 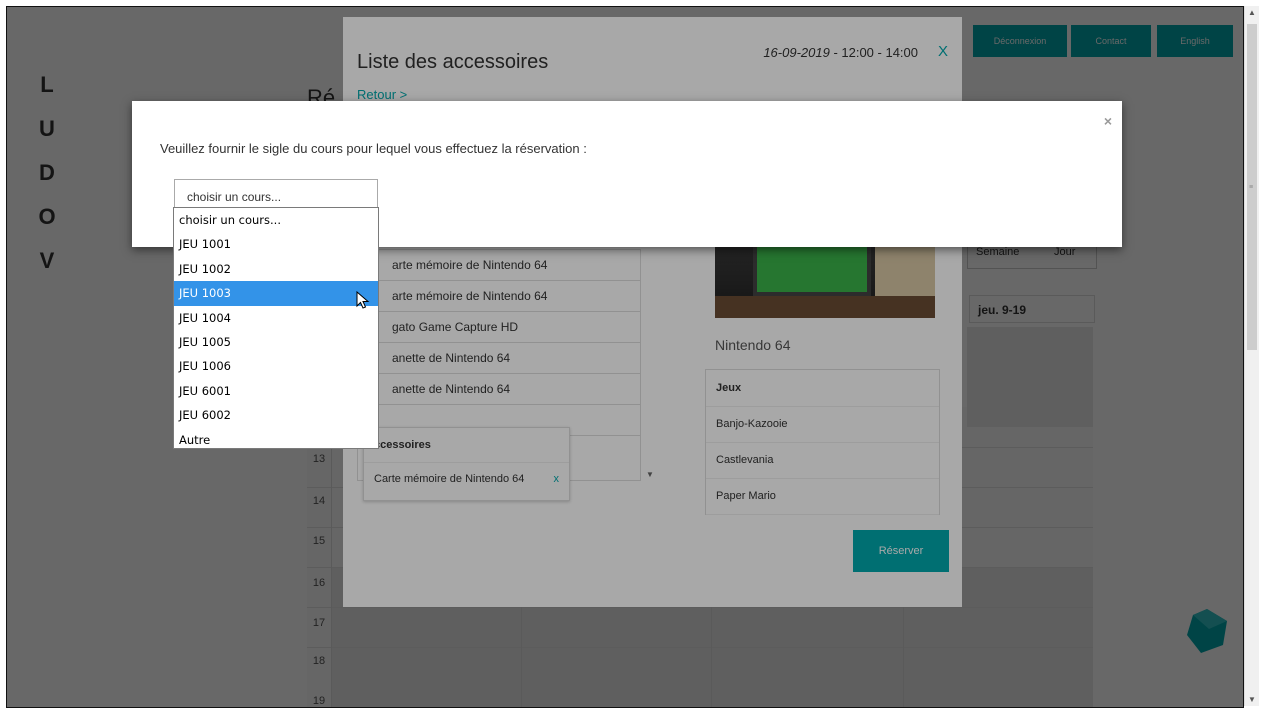 I want to click on grip-icon: ≡, so click(x=1251, y=187).